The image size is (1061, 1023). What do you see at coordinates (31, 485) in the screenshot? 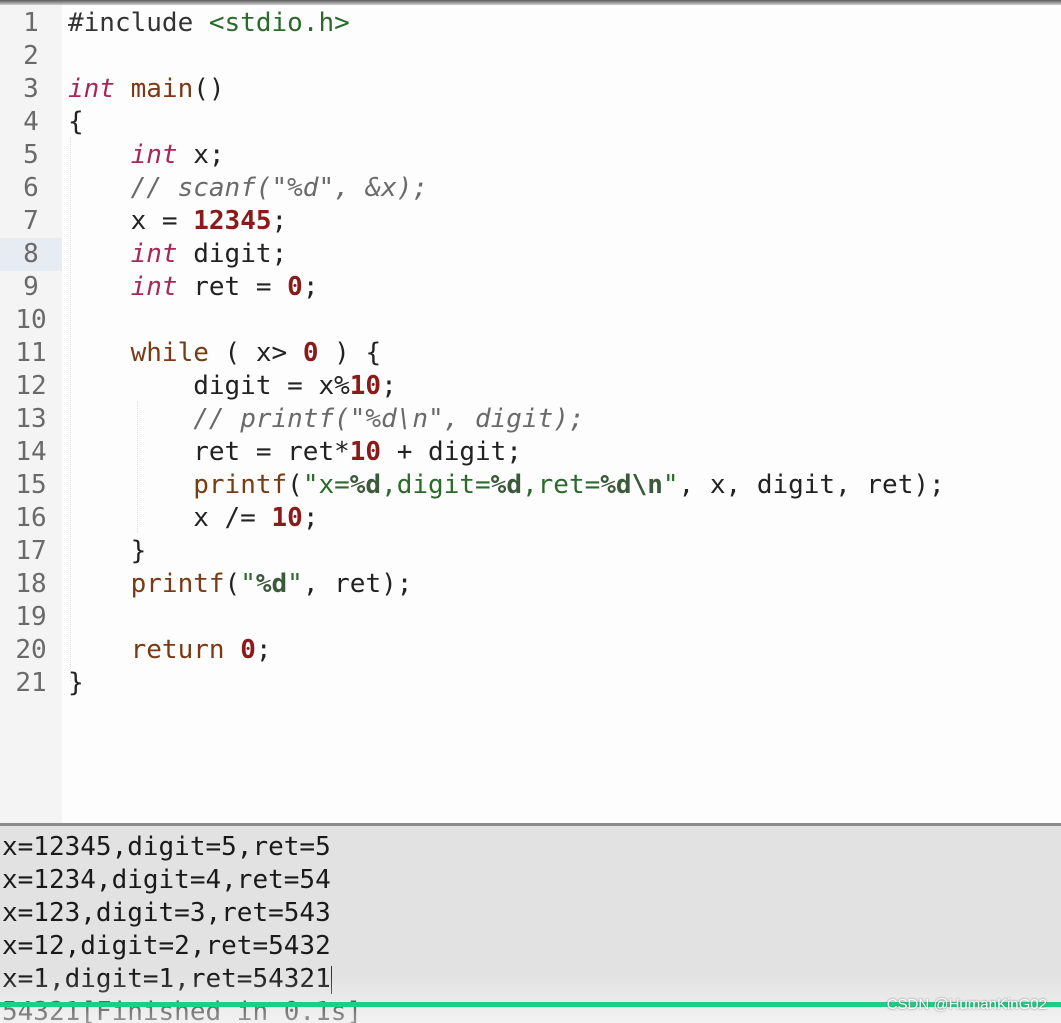
I see `line-number: 15` at bounding box center [31, 485].